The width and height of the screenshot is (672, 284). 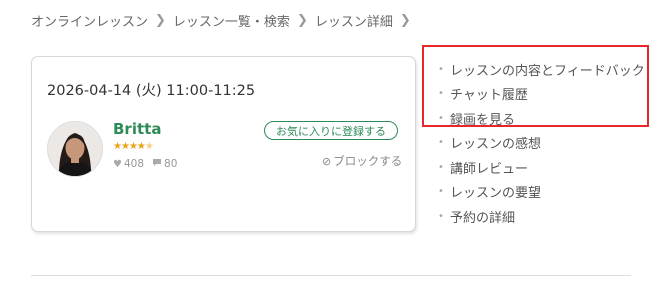 What do you see at coordinates (541, 167) in the screenshot?
I see `menu-item-teacher-review: • 講師レビュー` at bounding box center [541, 167].